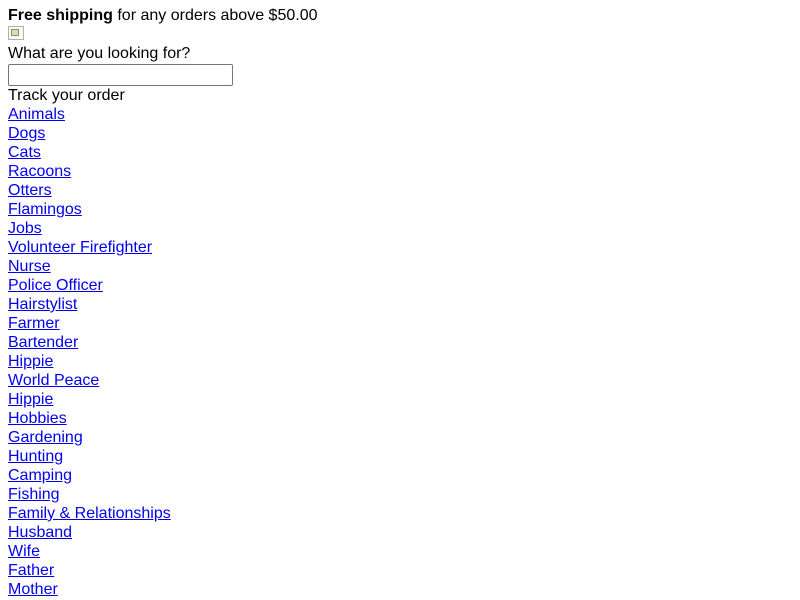 This screenshot has width=800, height=600. I want to click on shipping-banner-bold: Free shipping, so click(60, 15).